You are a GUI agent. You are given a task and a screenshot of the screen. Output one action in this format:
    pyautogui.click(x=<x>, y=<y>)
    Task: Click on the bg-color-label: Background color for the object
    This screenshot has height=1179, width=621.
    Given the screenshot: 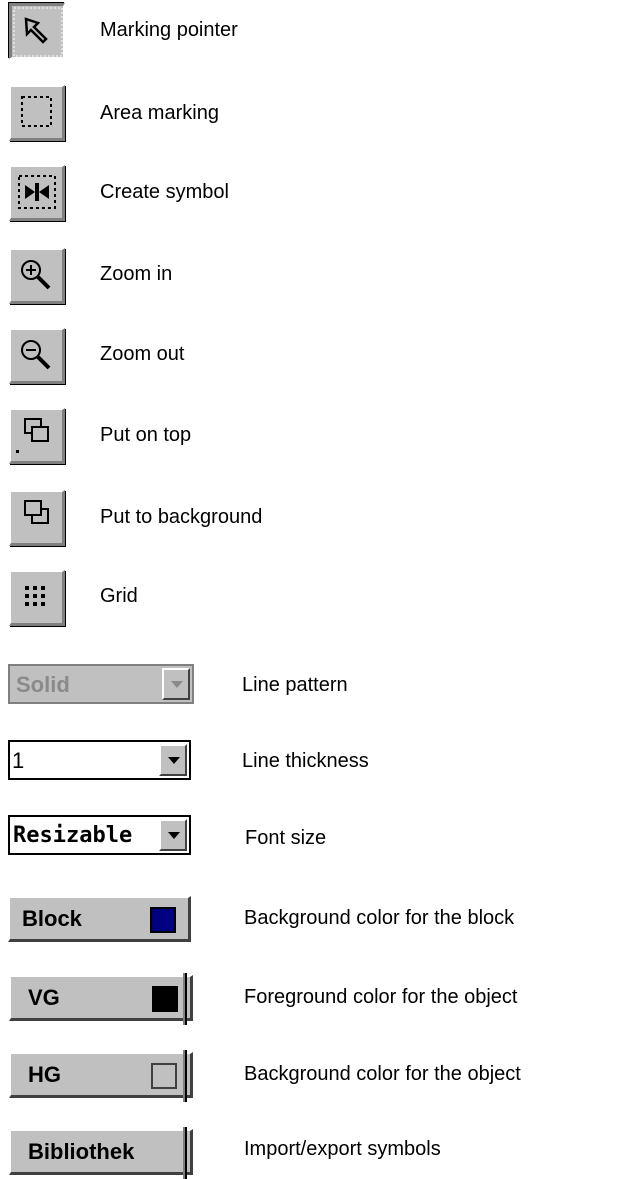 What is the action you would take?
    pyautogui.click(x=382, y=1074)
    